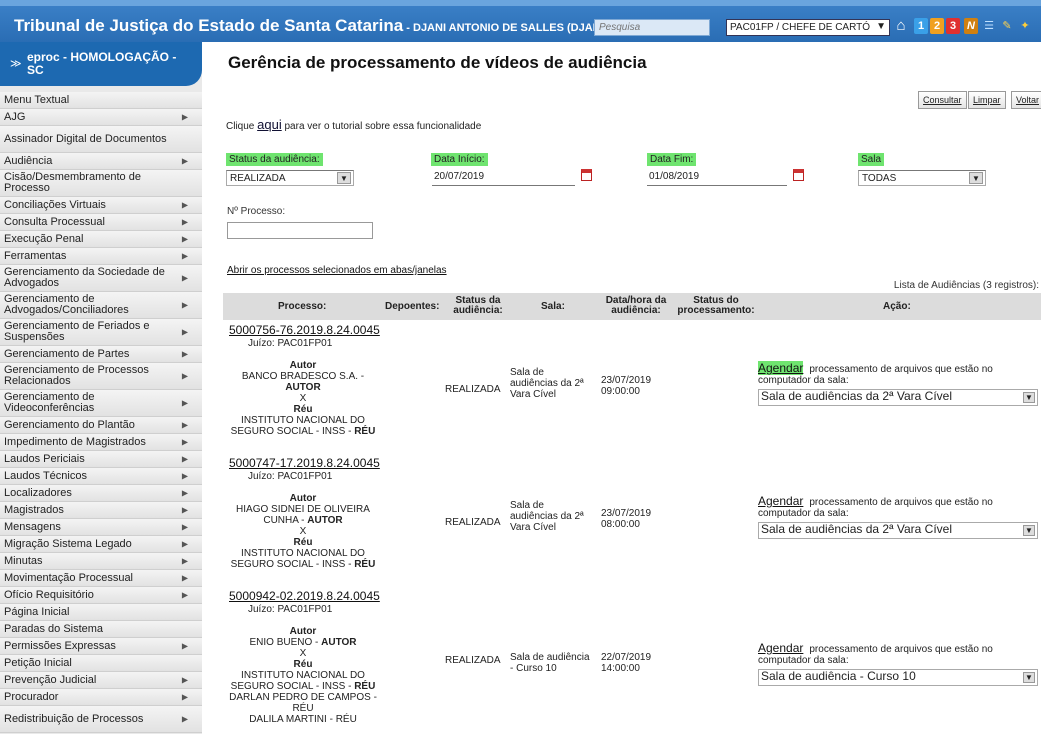 This screenshot has width=1041, height=734. What do you see at coordinates (101, 510) in the screenshot?
I see `sidebar-item: Magistrados ▶` at bounding box center [101, 510].